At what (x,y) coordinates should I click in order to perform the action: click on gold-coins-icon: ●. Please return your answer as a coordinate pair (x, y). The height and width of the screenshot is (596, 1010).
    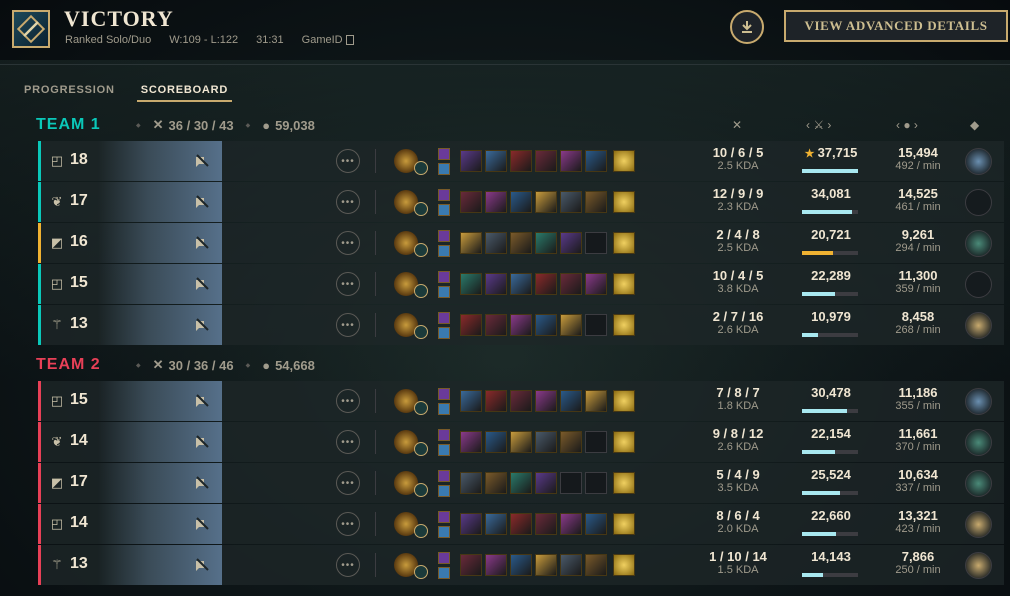
    Looking at the image, I should click on (266, 365).